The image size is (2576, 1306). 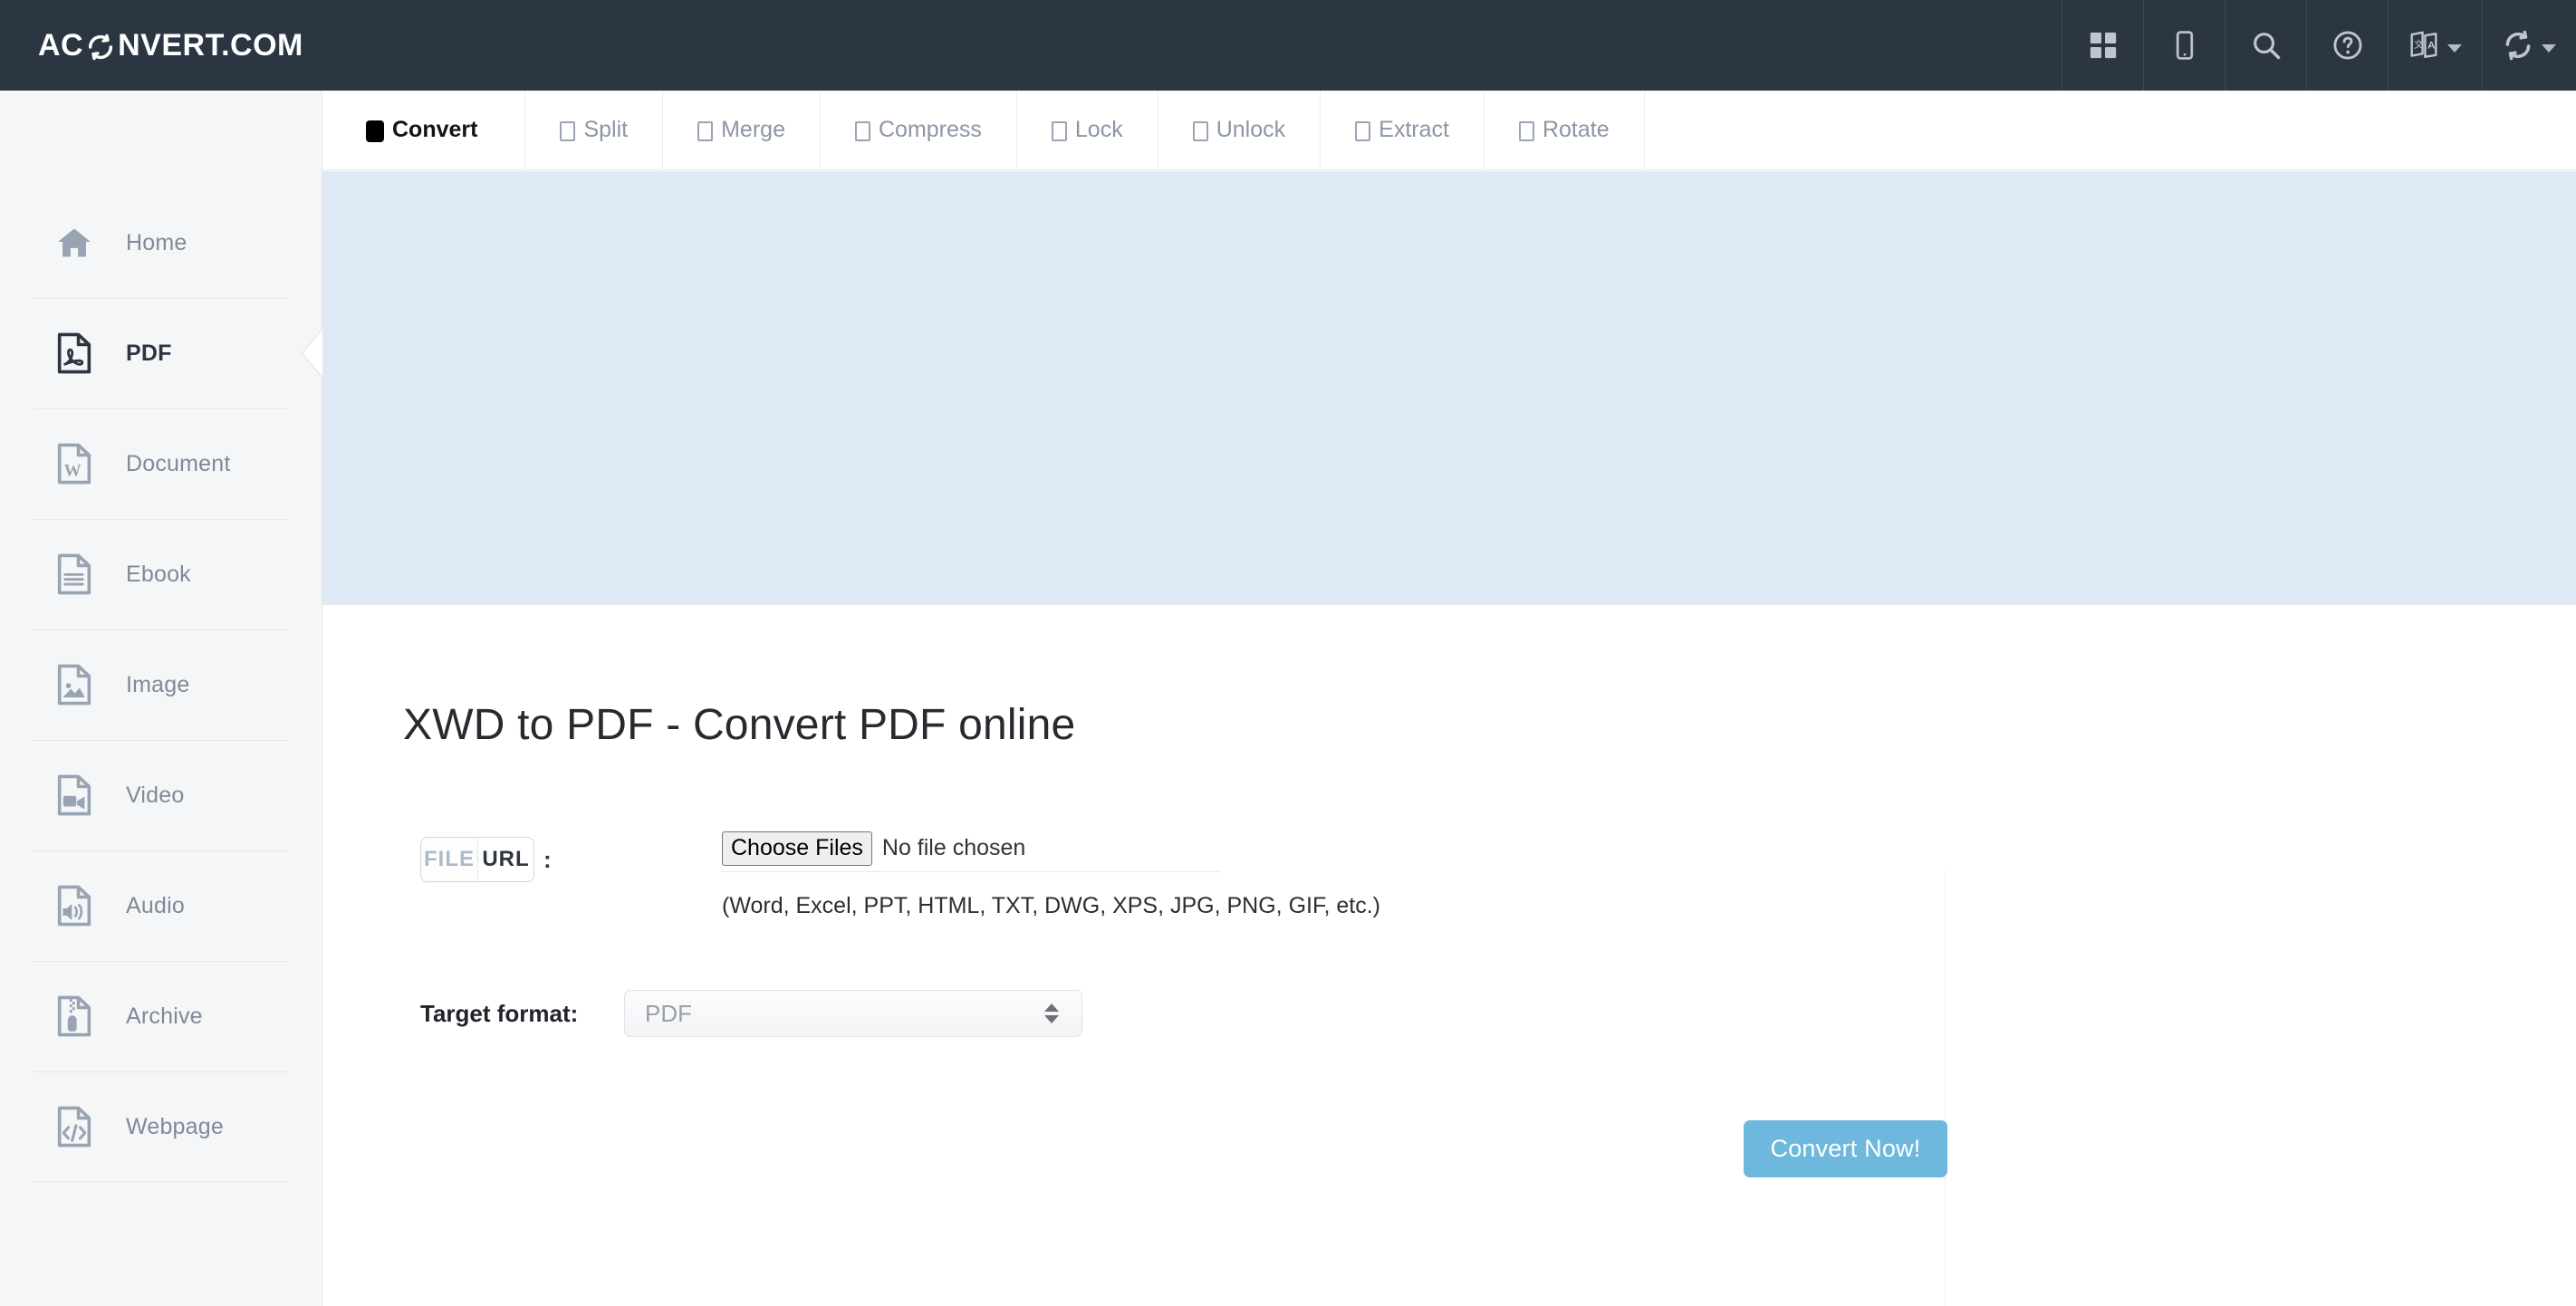 What do you see at coordinates (158, 574) in the screenshot?
I see `sidebar-item-label: Ebook` at bounding box center [158, 574].